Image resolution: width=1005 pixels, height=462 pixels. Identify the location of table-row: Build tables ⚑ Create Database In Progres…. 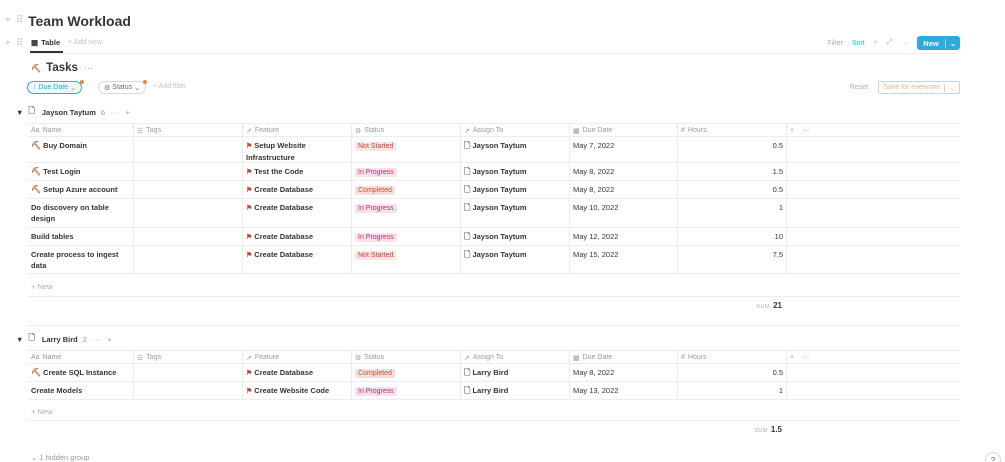
(494, 237).